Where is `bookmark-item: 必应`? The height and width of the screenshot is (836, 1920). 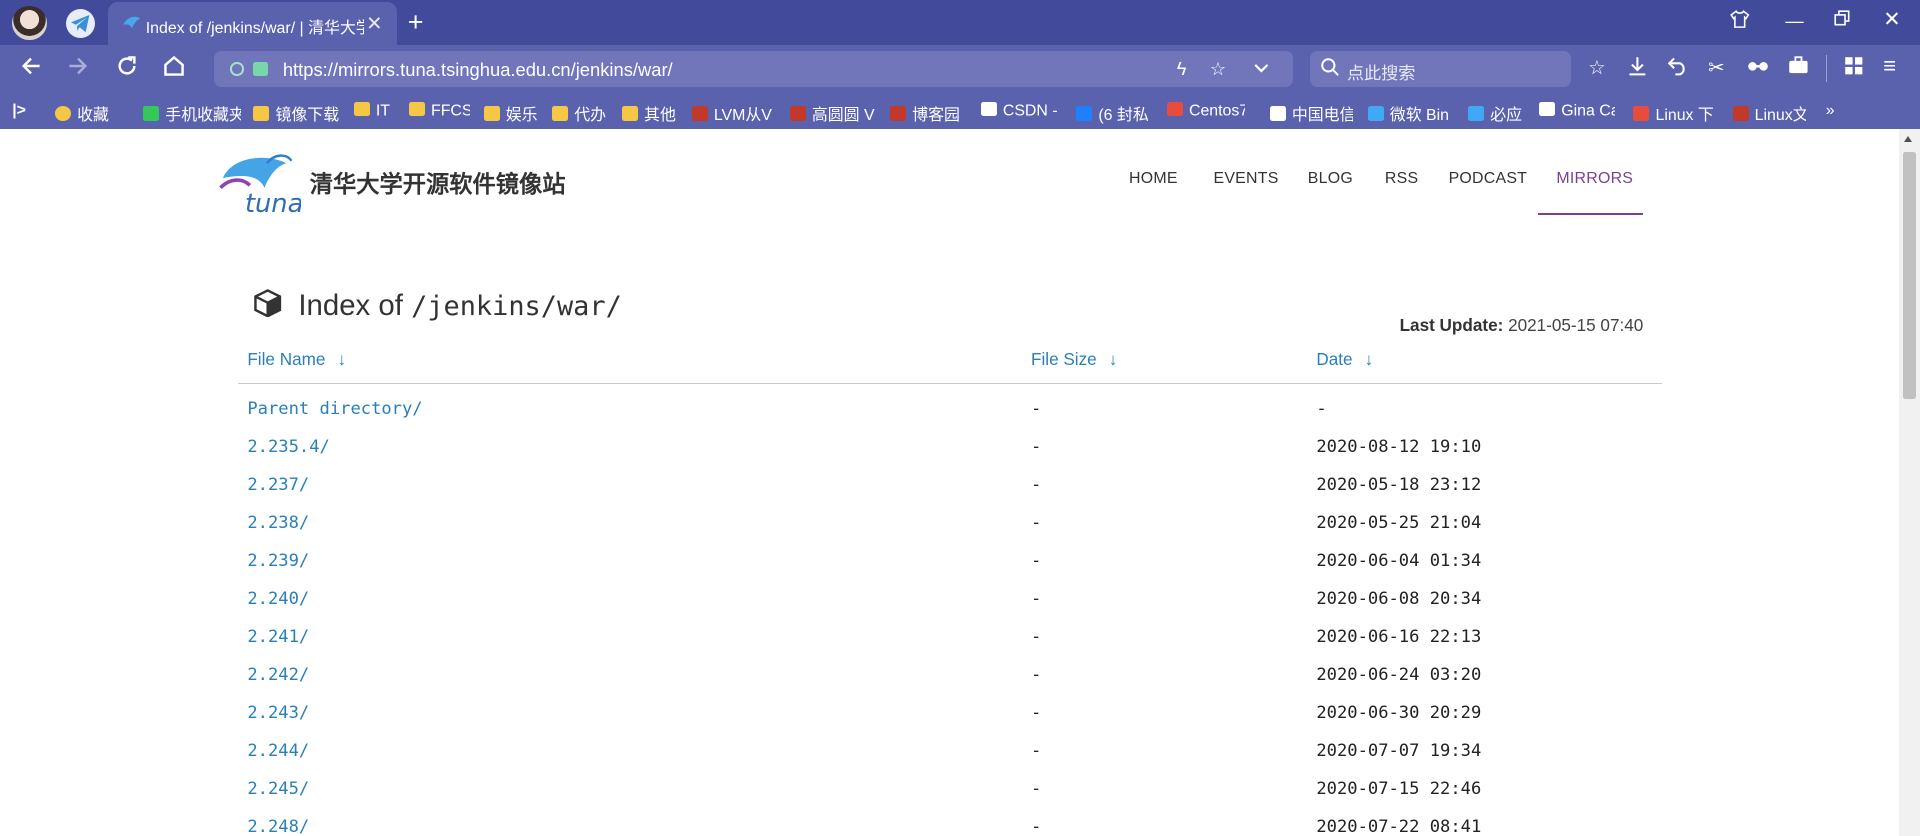 bookmark-item: 必应 is located at coordinates (1495, 113).